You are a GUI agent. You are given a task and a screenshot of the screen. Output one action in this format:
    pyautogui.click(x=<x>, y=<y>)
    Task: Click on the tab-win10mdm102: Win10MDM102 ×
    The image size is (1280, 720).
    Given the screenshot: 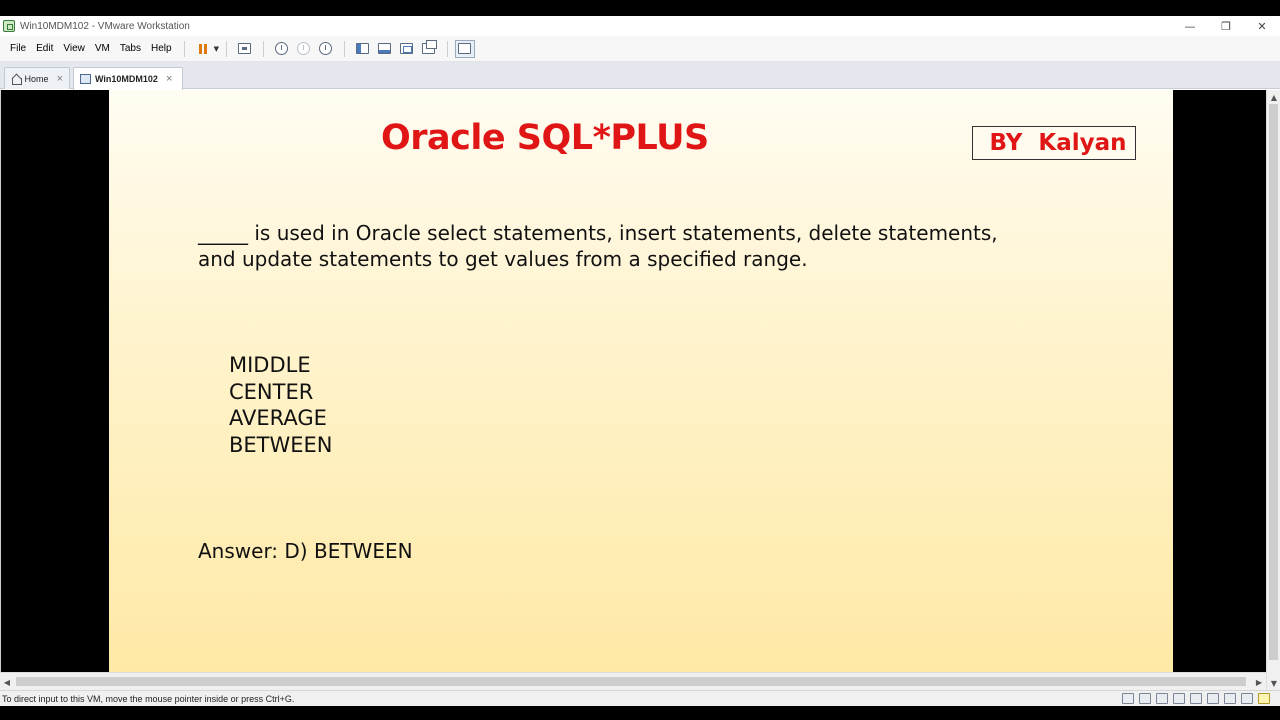 What is the action you would take?
    pyautogui.click(x=128, y=78)
    